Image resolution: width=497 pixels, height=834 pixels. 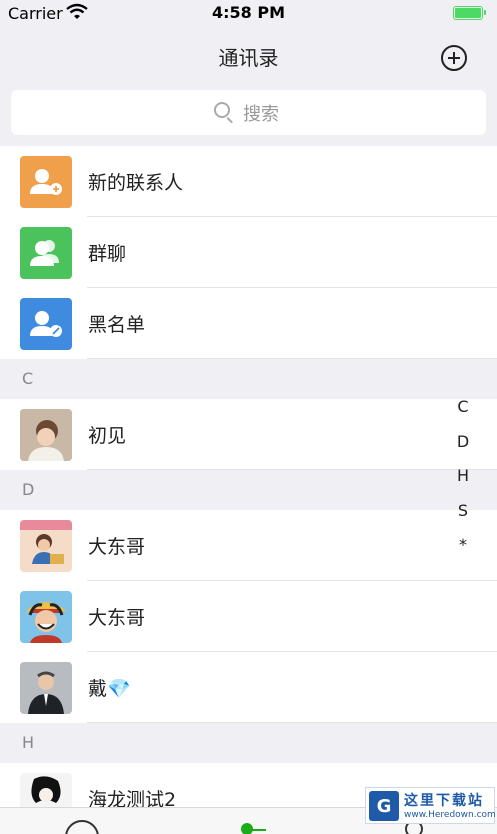 I want to click on section-letter: H, so click(x=28, y=742).